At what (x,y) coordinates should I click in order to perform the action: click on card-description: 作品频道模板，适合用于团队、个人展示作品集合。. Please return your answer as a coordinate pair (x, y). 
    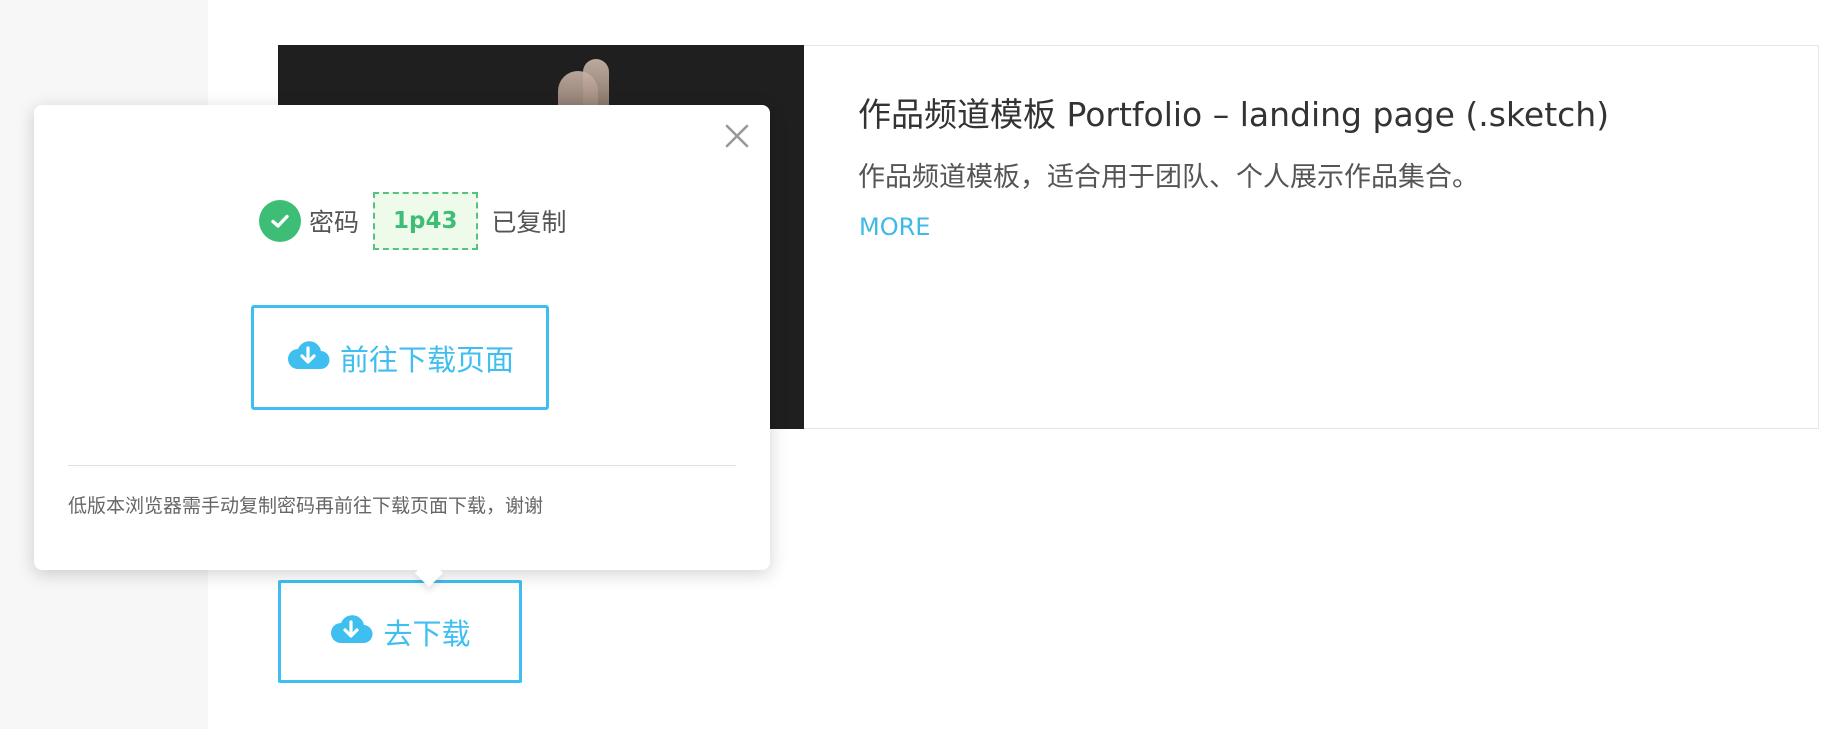
    Looking at the image, I should click on (1168, 177).